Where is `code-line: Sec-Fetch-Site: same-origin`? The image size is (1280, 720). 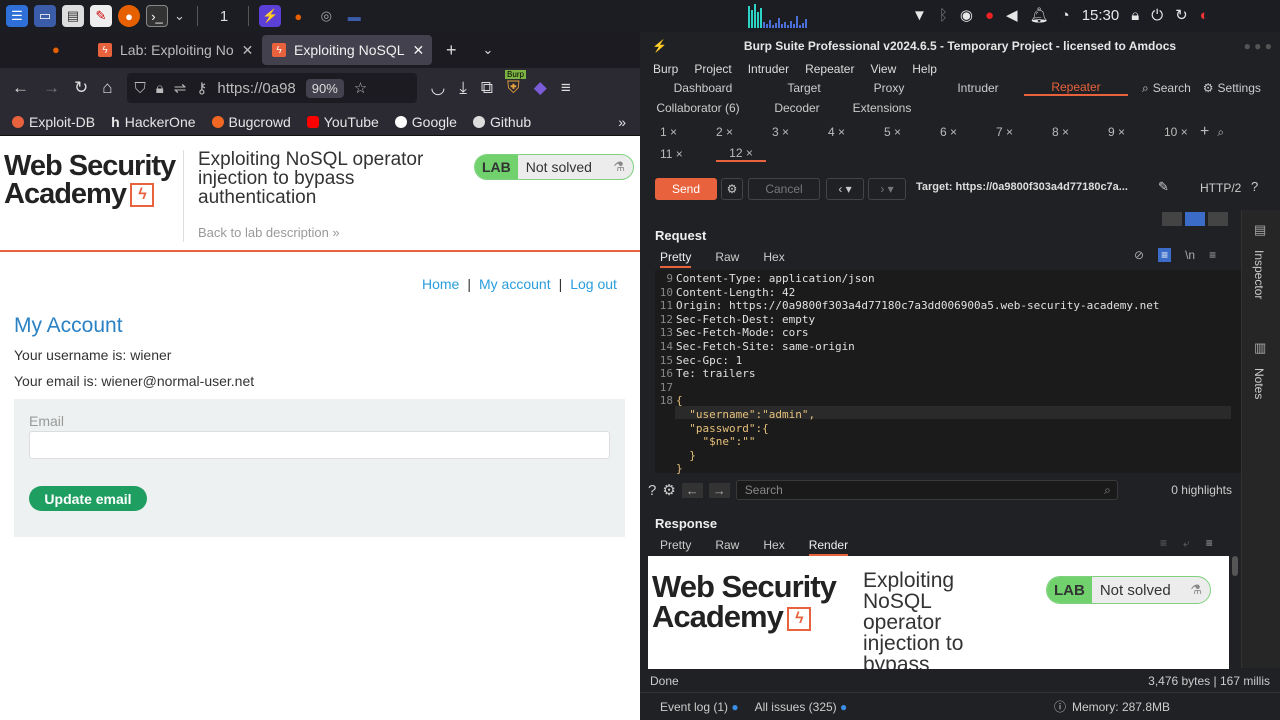 code-line: Sec-Fetch-Site: same-origin is located at coordinates (765, 347).